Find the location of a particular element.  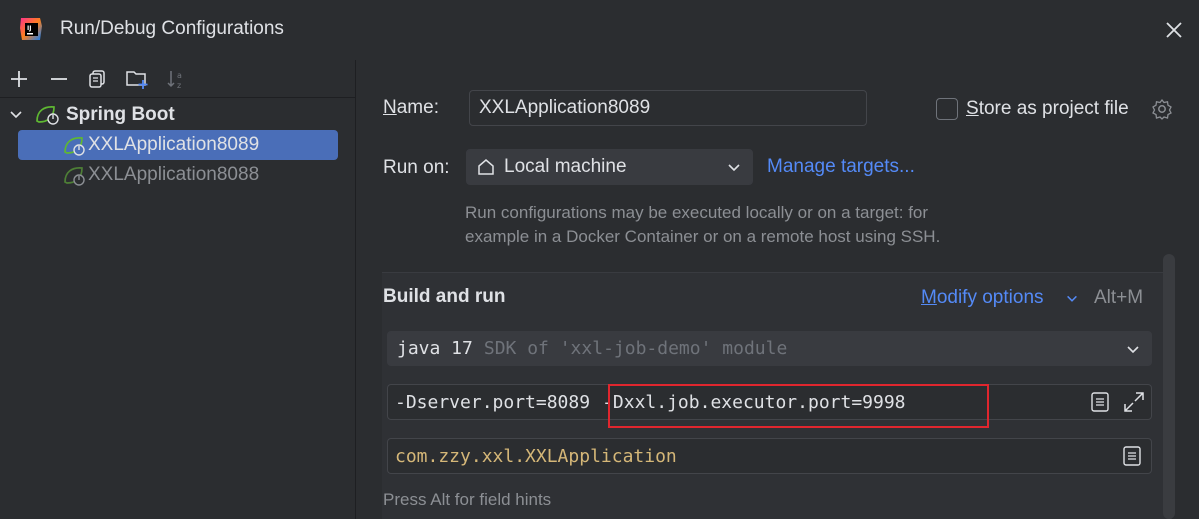

svg-text: IJ is located at coordinates (29, 28).